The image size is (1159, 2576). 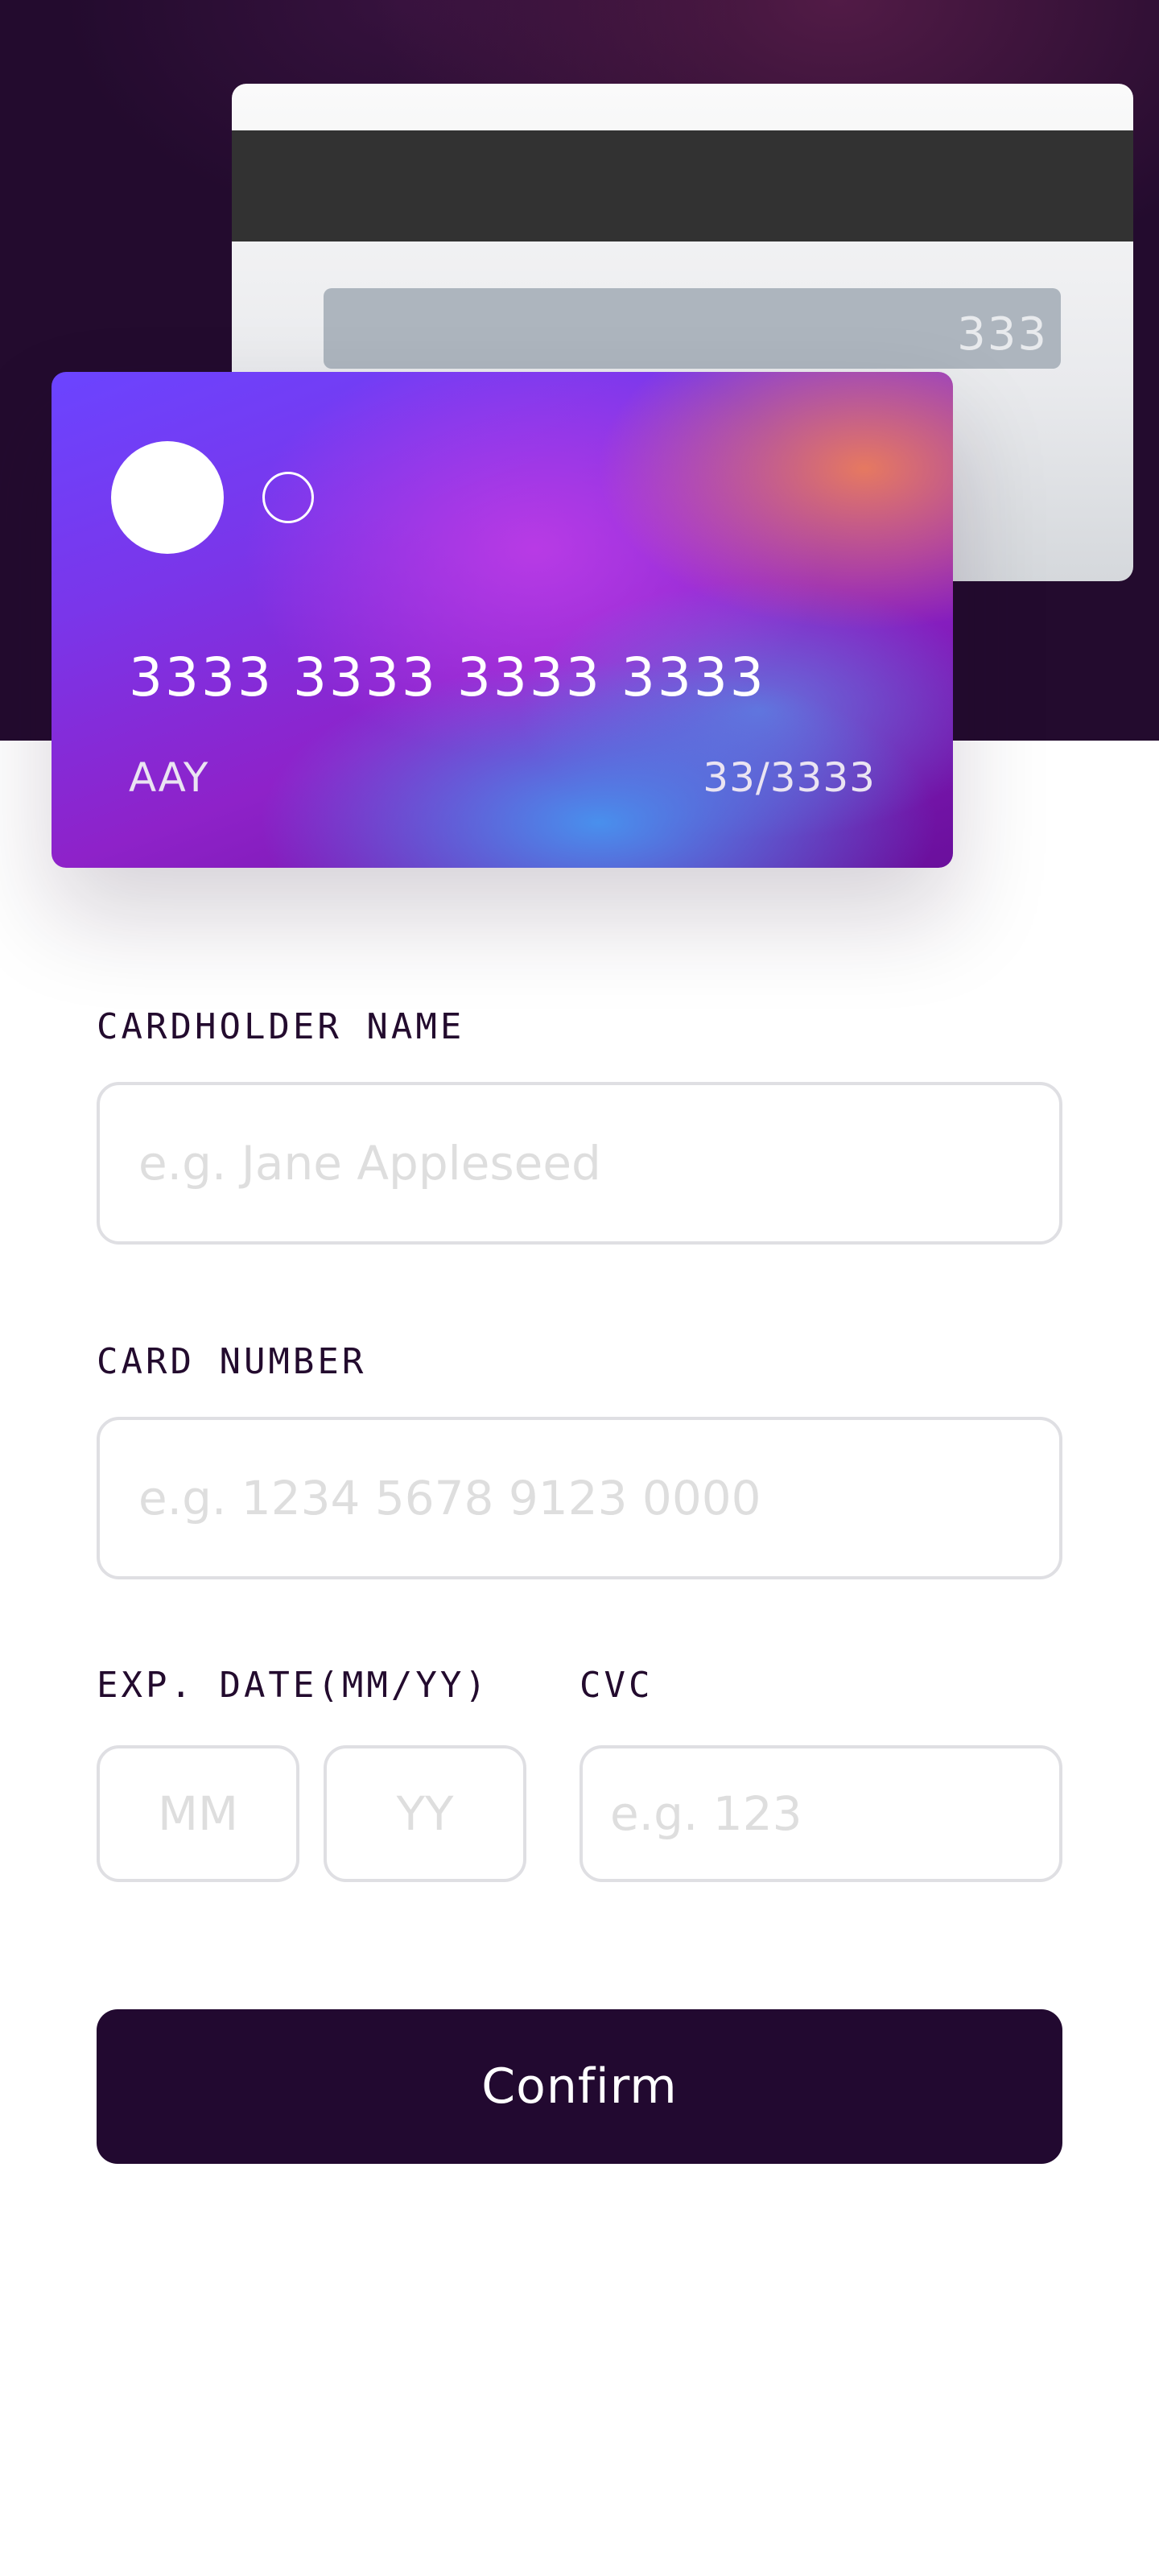 What do you see at coordinates (579, 1163) in the screenshot?
I see `cardholder-name-input` at bounding box center [579, 1163].